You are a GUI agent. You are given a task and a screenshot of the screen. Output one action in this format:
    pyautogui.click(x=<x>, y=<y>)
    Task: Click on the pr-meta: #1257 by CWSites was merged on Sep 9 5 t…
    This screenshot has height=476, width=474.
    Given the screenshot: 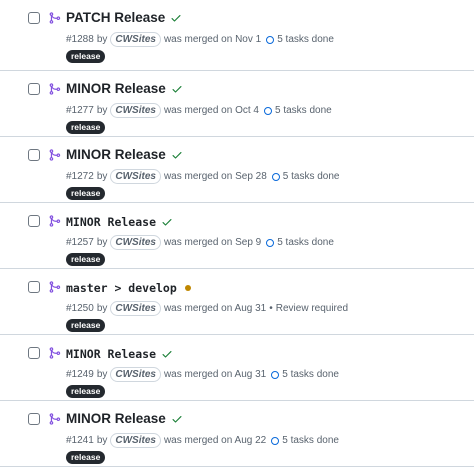 What is the action you would take?
    pyautogui.click(x=200, y=242)
    